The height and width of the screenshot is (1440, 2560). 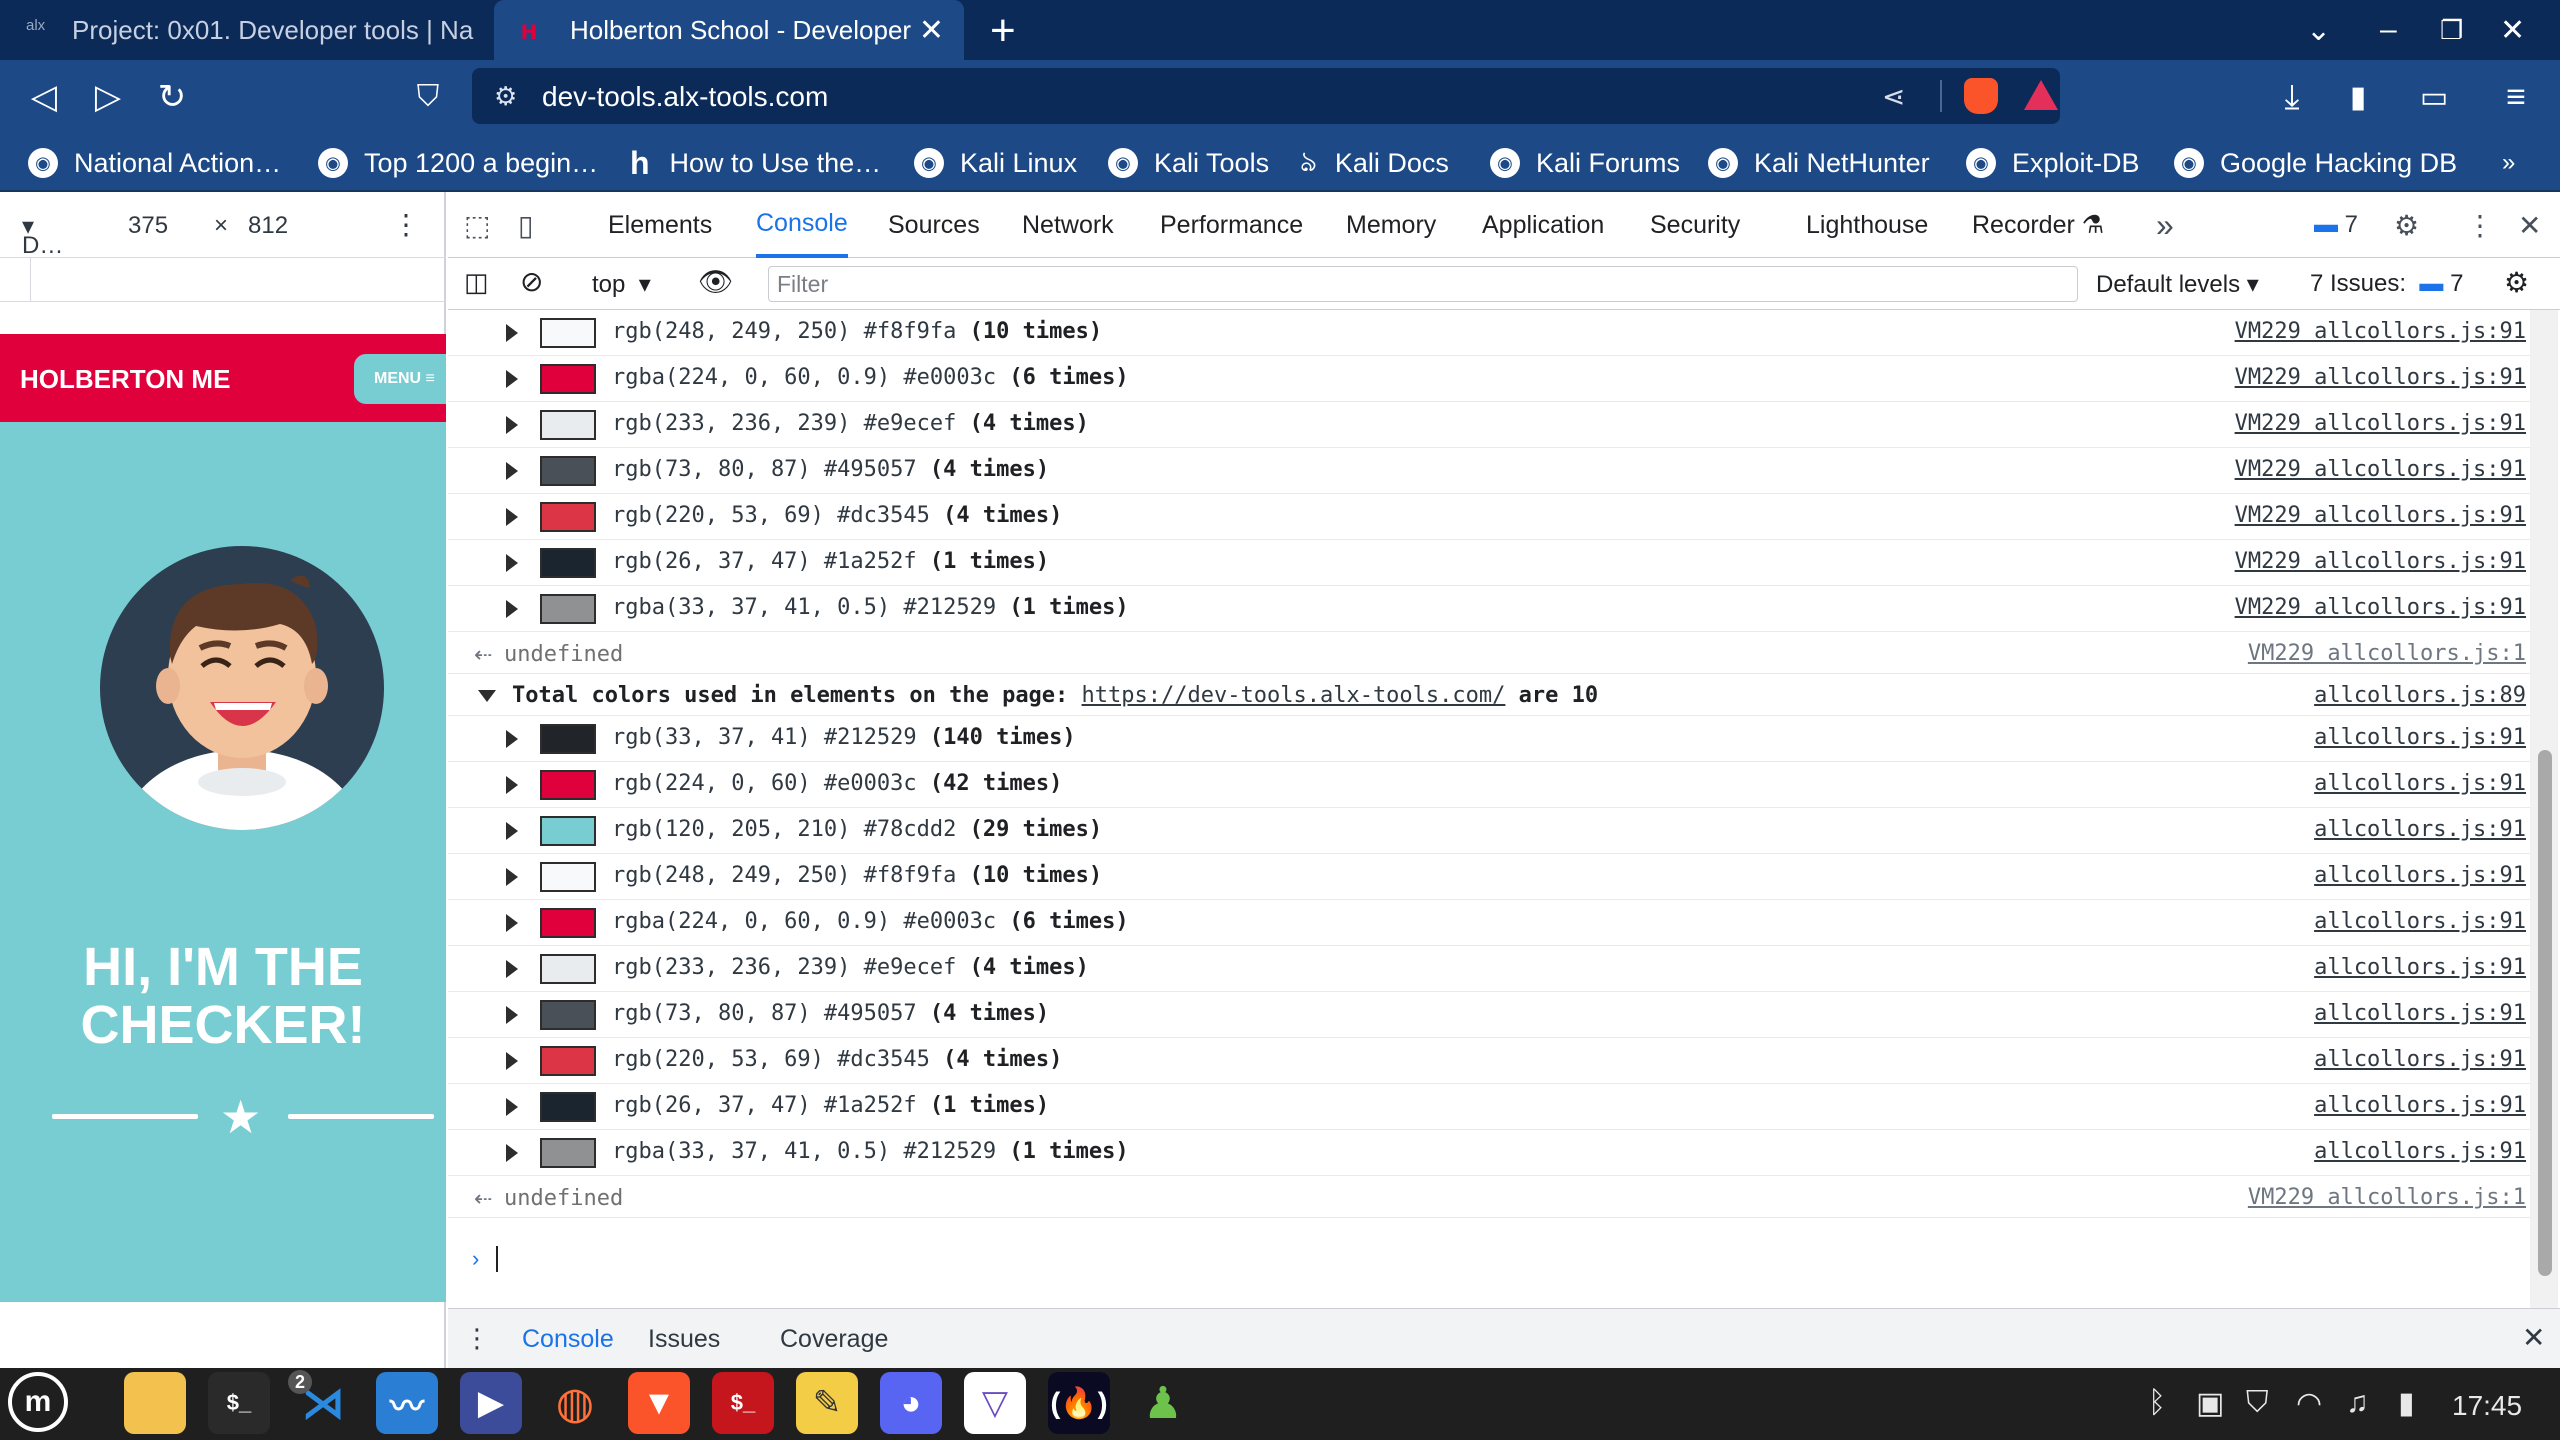 I want to click on wallet-icon: ▭, so click(x=2434, y=97).